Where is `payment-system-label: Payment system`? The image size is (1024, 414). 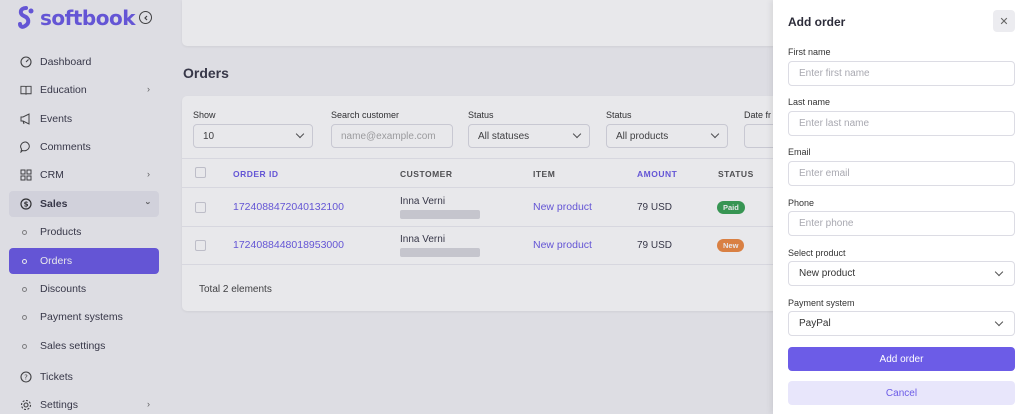 payment-system-label: Payment system is located at coordinates (821, 303).